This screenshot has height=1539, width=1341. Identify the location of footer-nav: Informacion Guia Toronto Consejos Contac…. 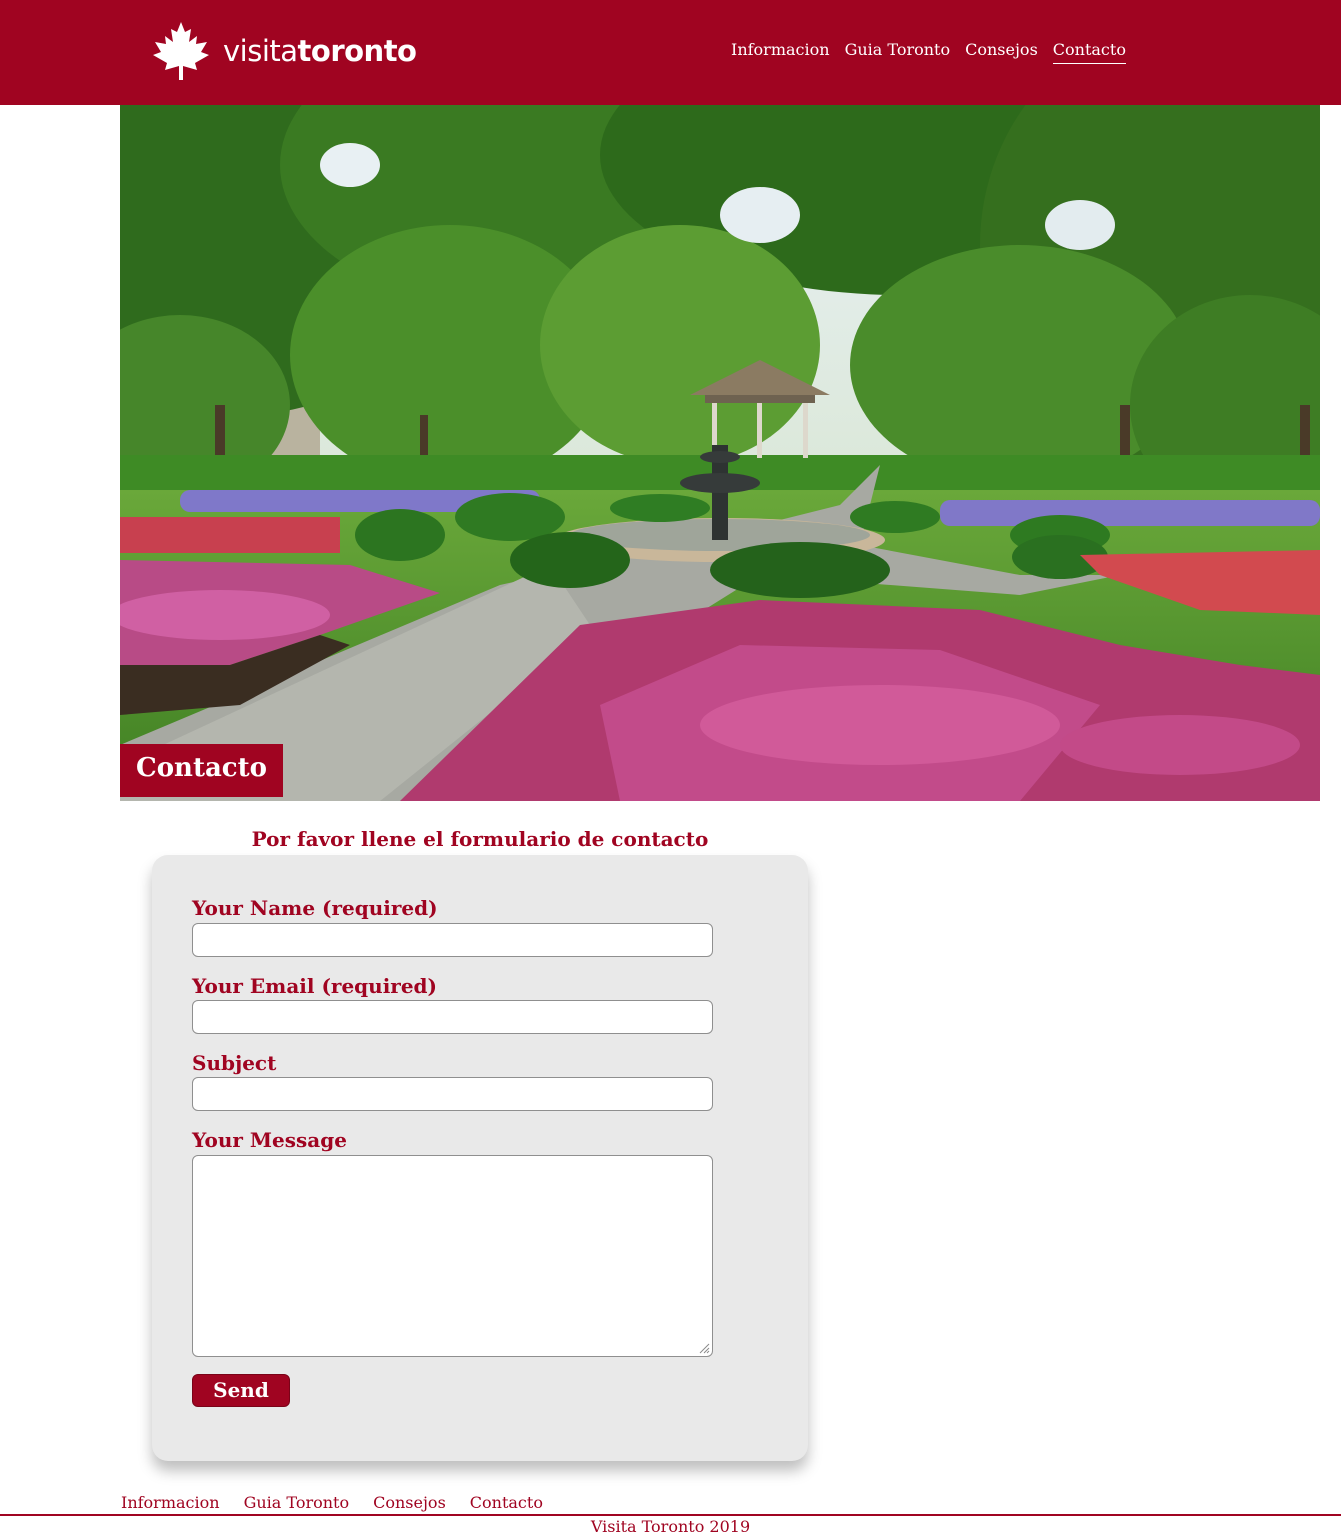
(344, 1502).